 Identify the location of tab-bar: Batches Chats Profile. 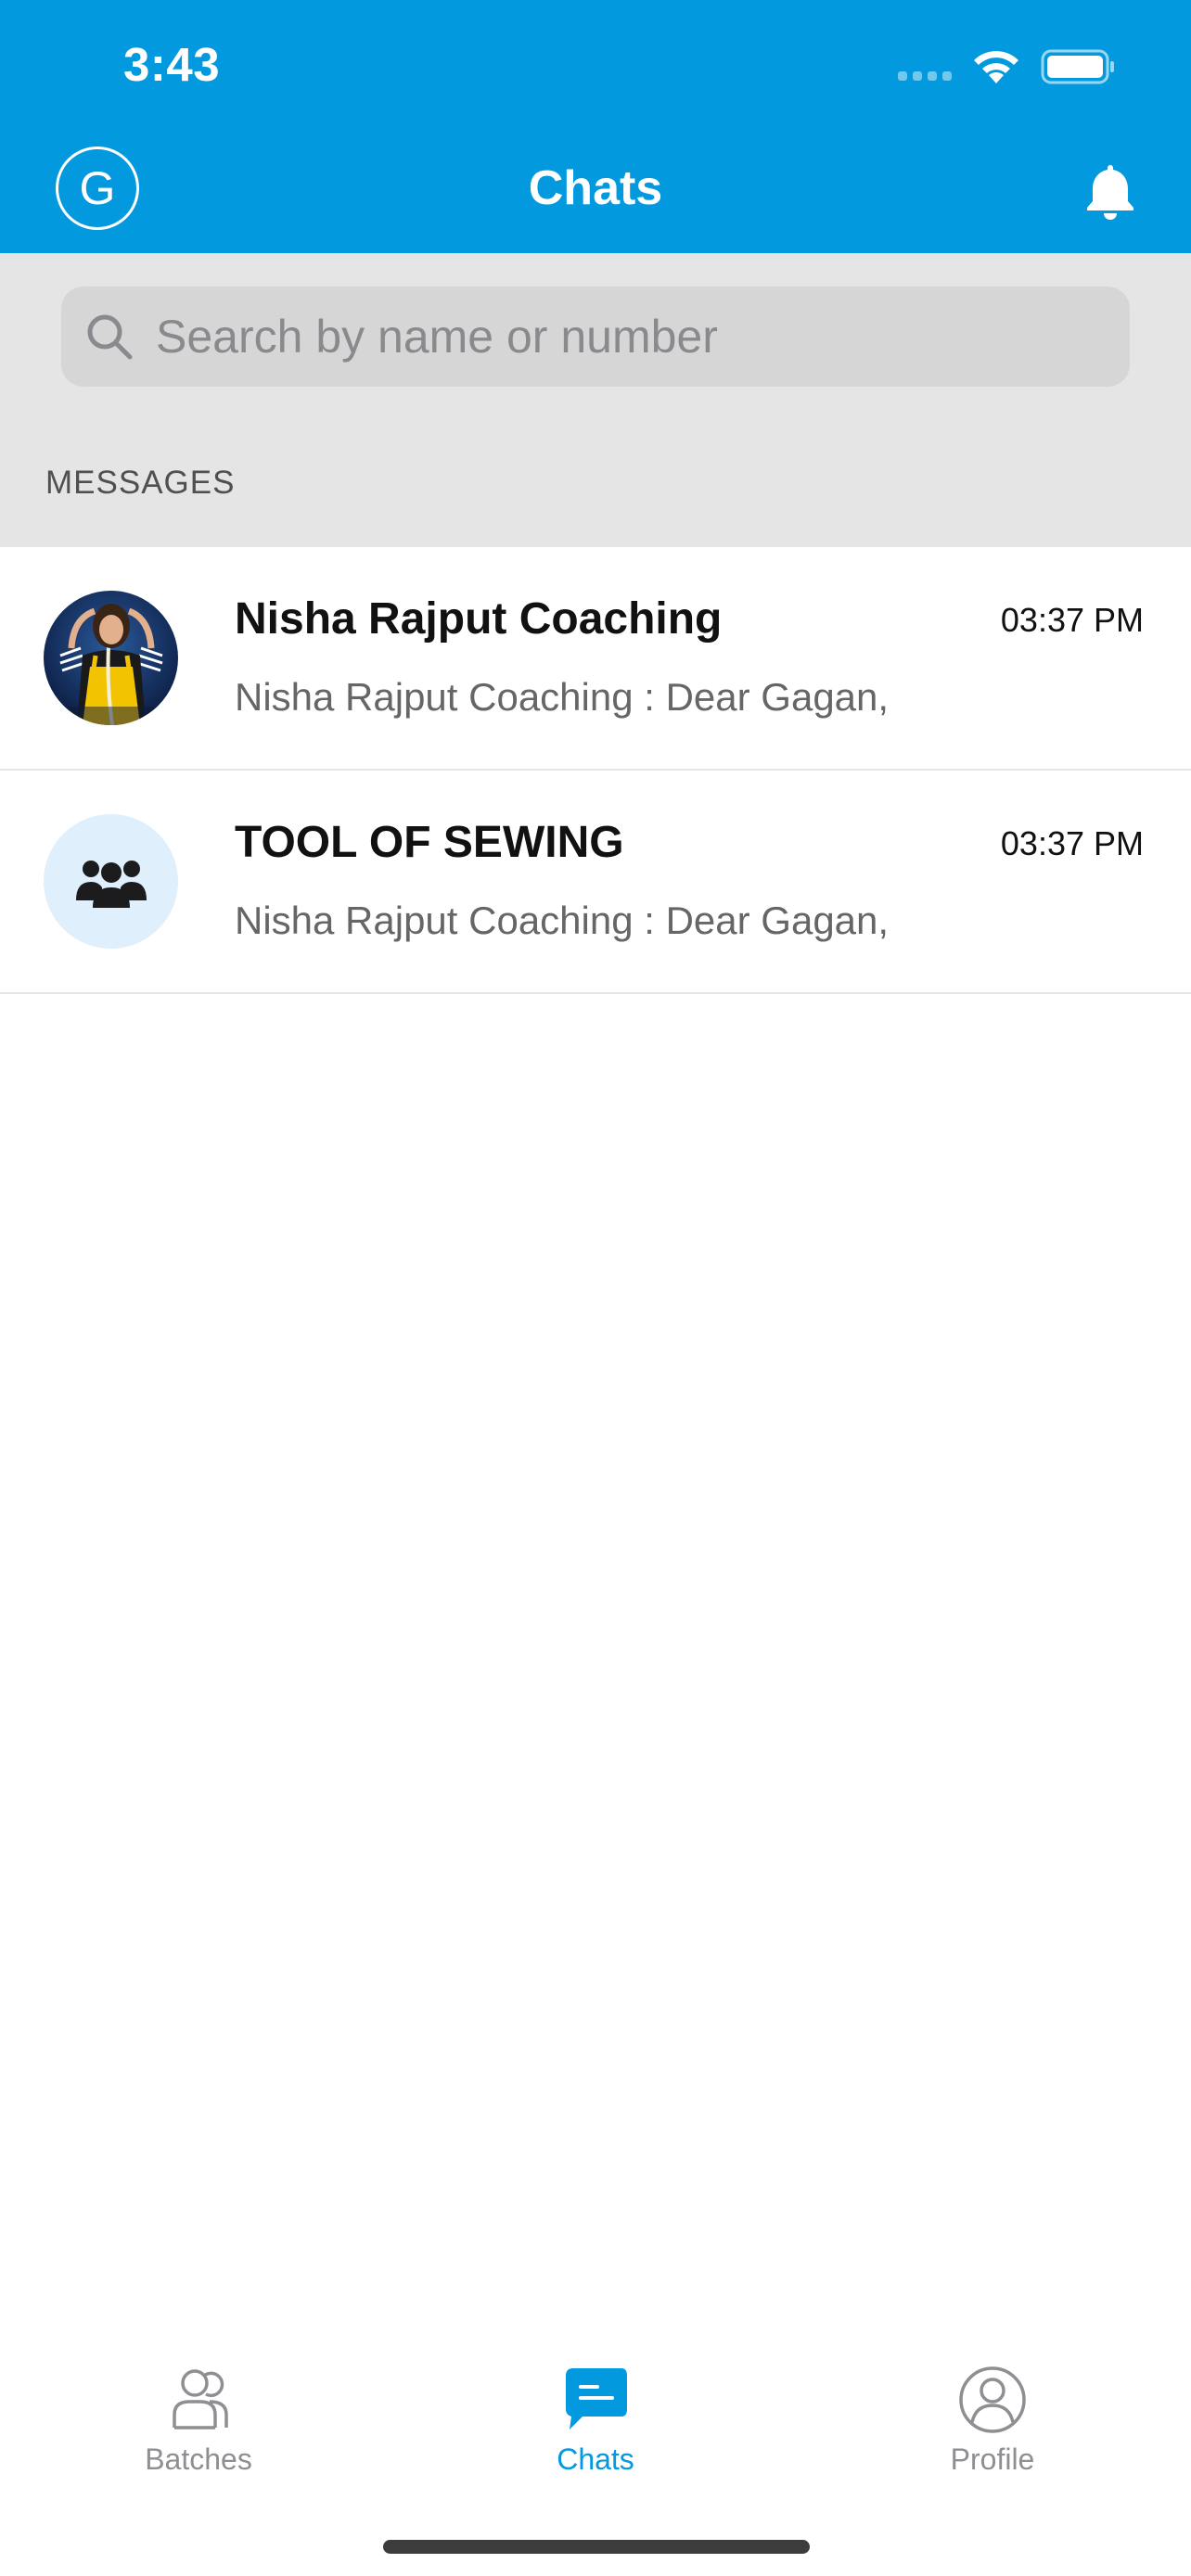
(595, 2411).